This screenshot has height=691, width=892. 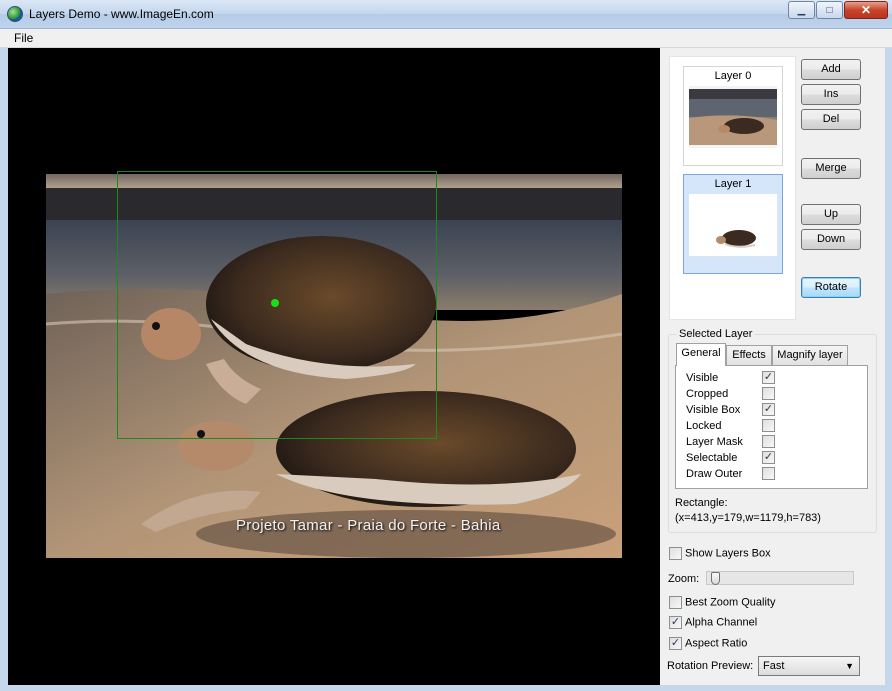 What do you see at coordinates (749, 355) in the screenshot?
I see `tab-effects: Effects` at bounding box center [749, 355].